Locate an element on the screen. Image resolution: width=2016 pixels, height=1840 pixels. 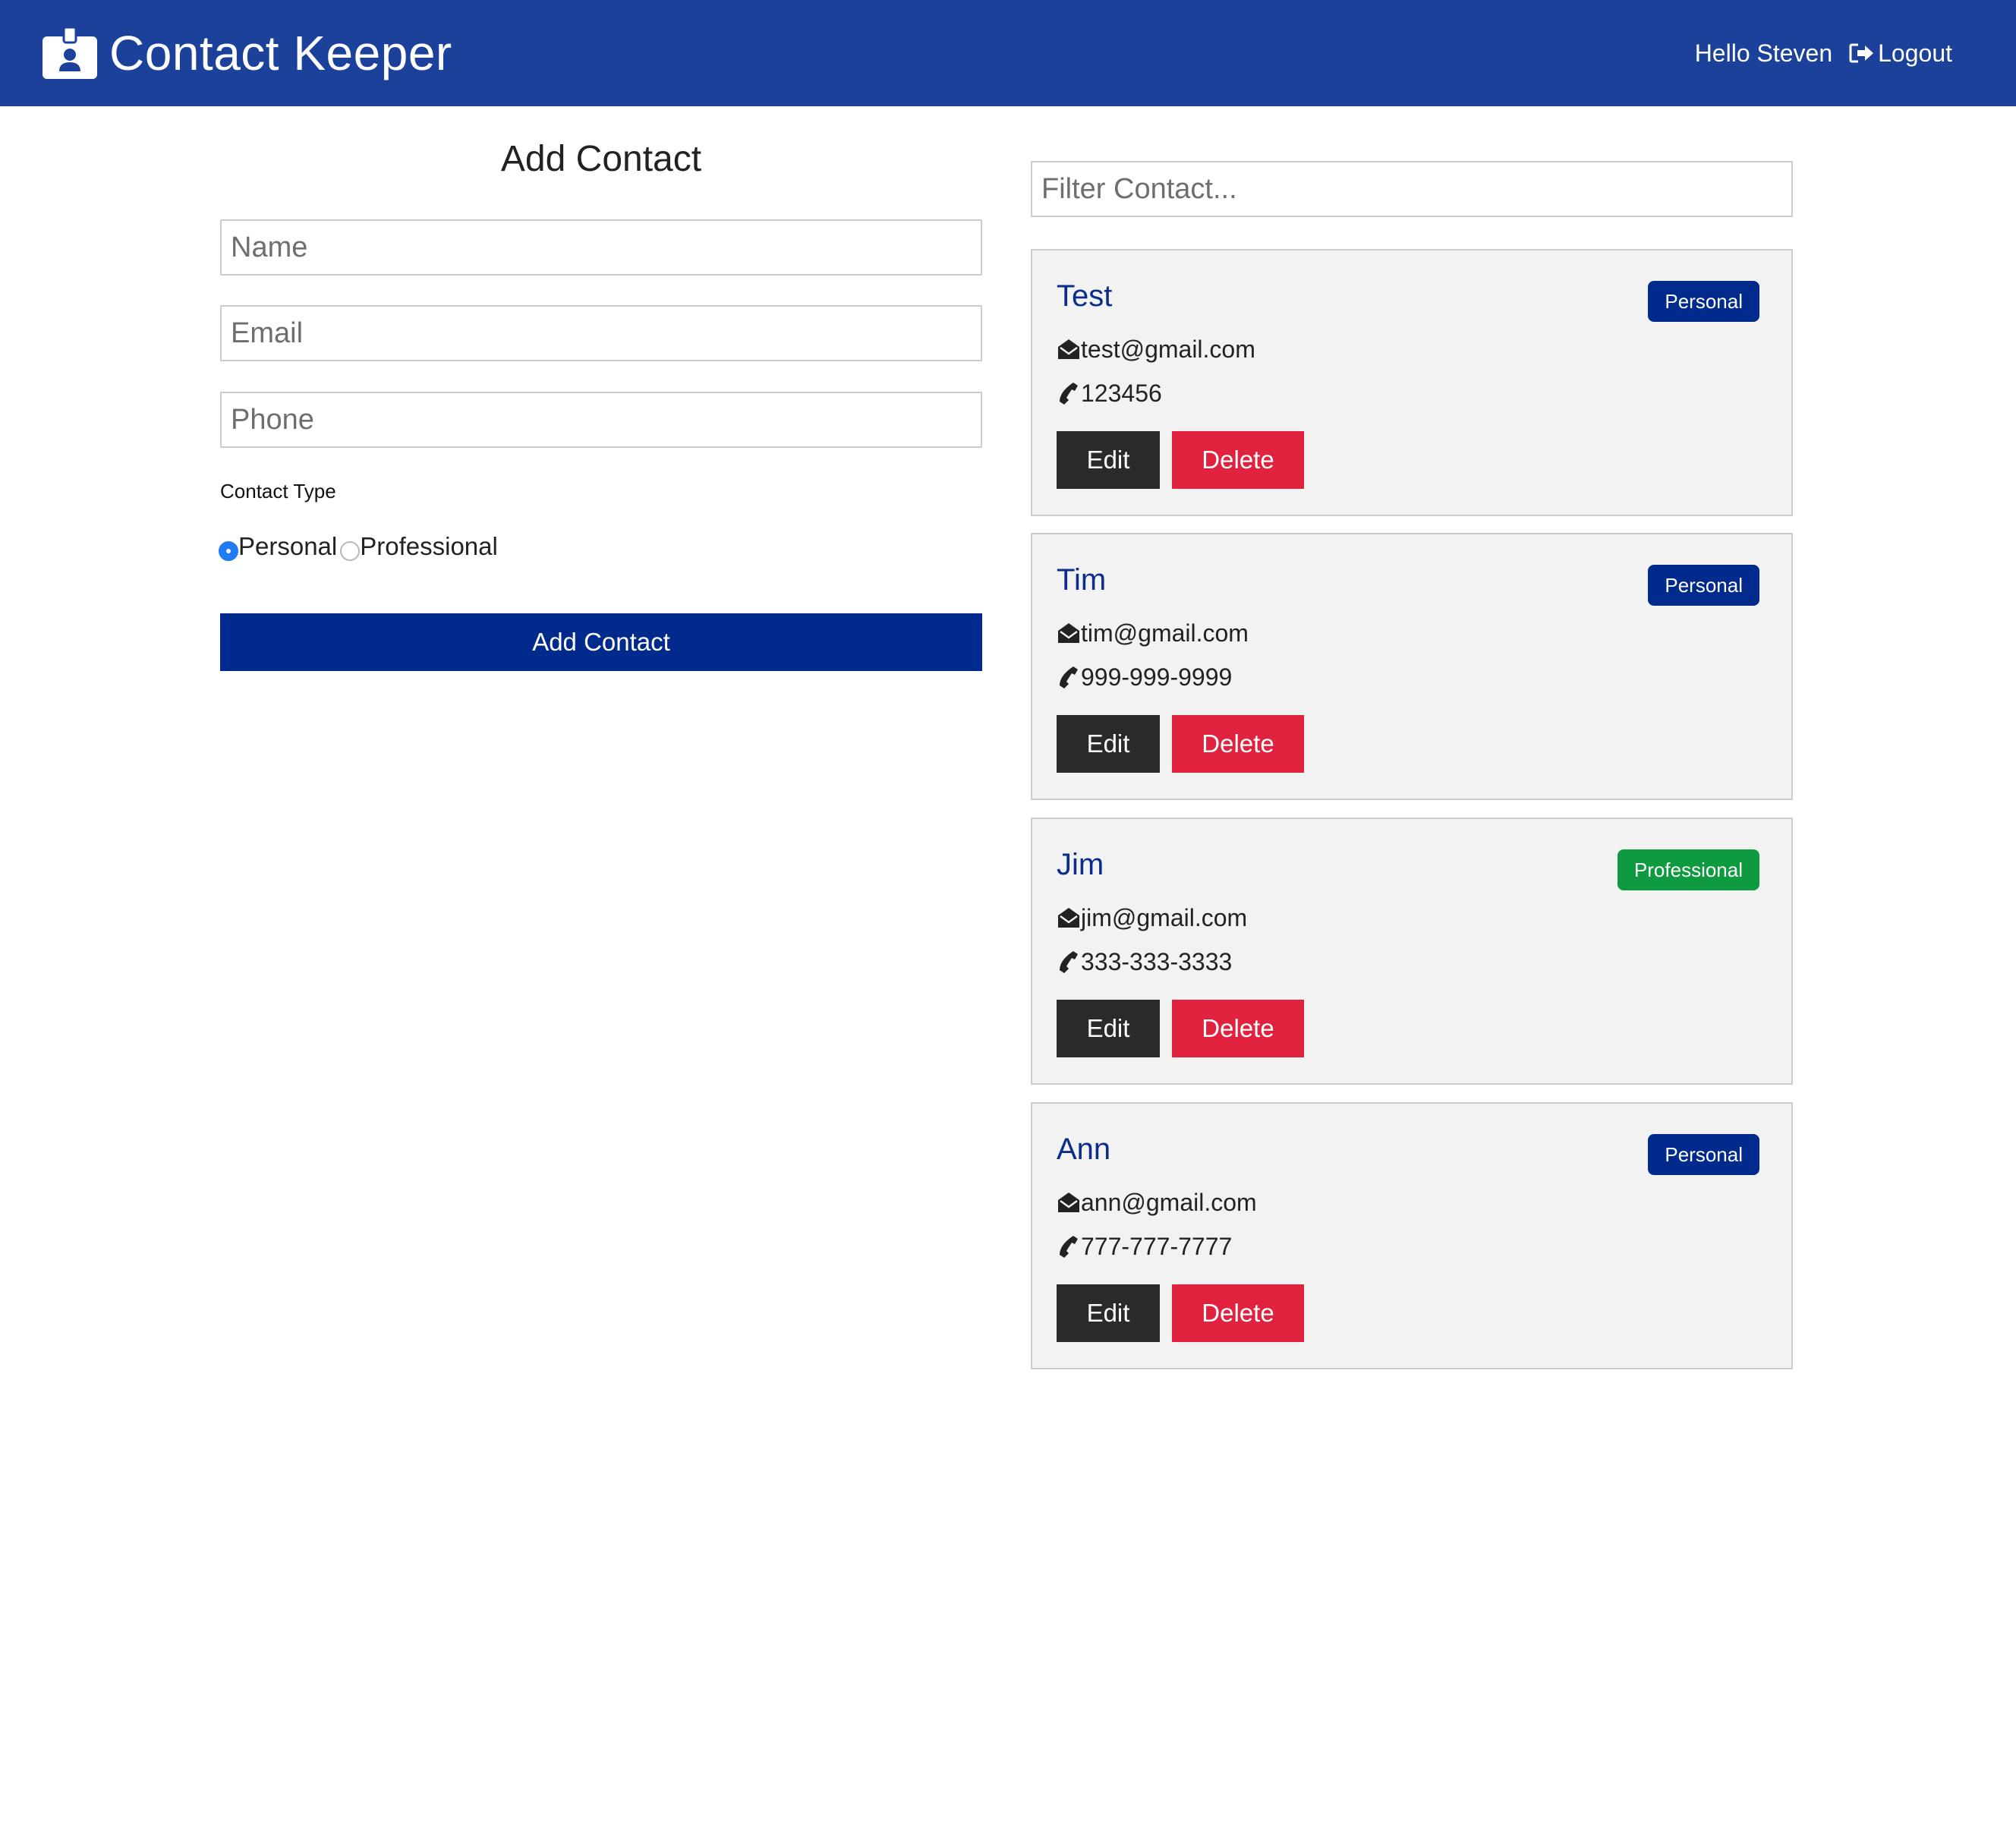
contact-email: tim@gmail.com is located at coordinates (1153, 633).